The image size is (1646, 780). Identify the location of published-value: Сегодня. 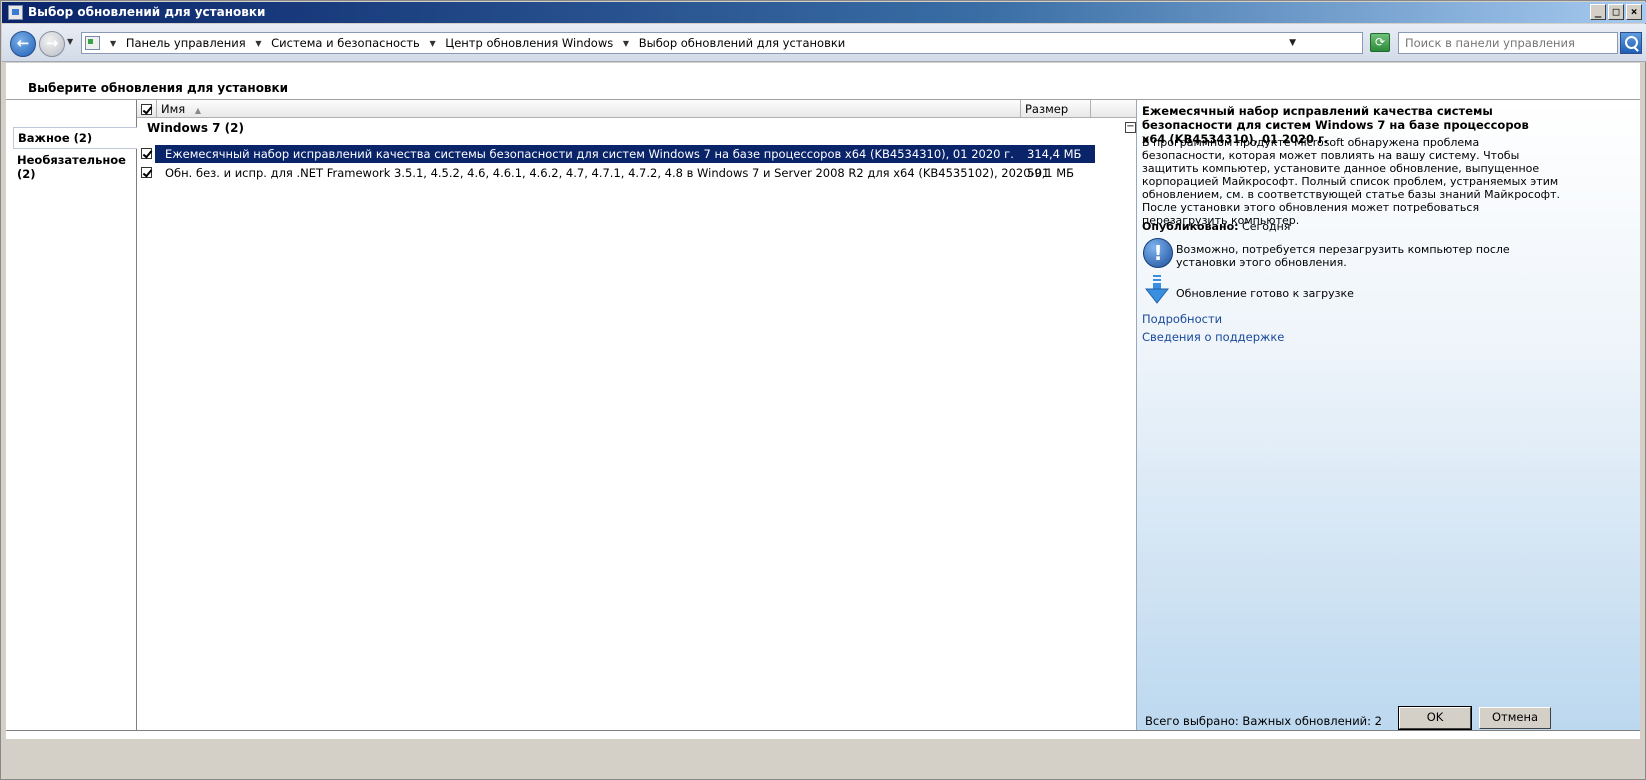
(1266, 226).